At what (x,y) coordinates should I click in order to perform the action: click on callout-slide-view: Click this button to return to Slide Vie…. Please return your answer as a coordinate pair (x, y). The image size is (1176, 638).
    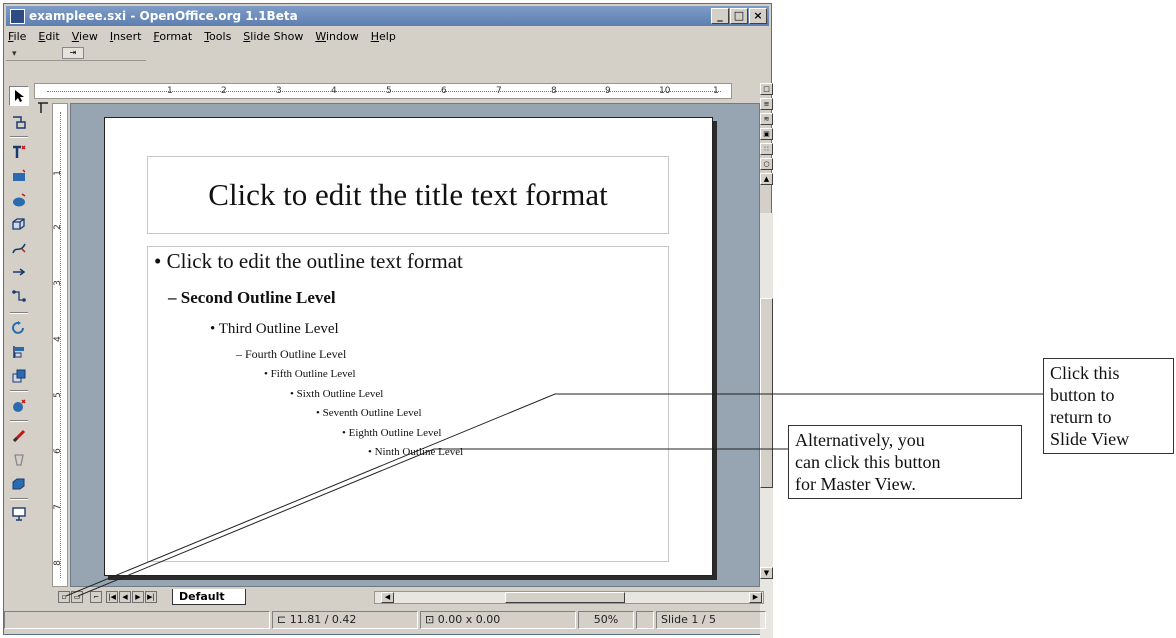
    Looking at the image, I should click on (1108, 406).